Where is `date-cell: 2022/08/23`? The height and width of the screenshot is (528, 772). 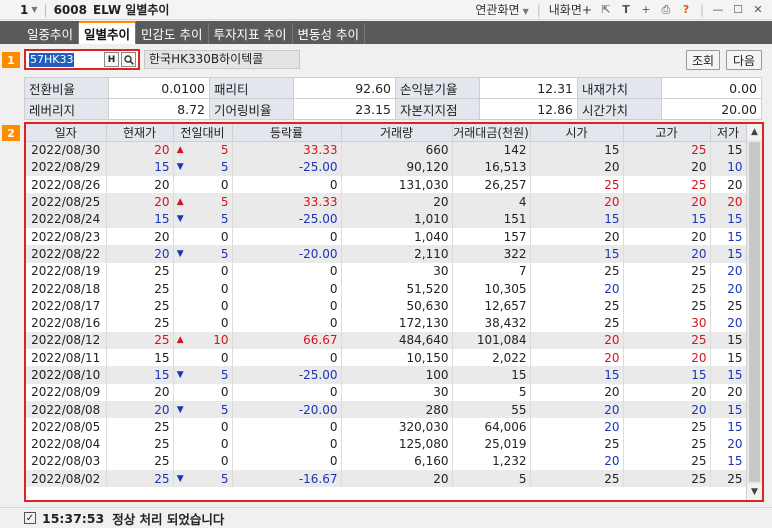 date-cell: 2022/08/23 is located at coordinates (66, 236).